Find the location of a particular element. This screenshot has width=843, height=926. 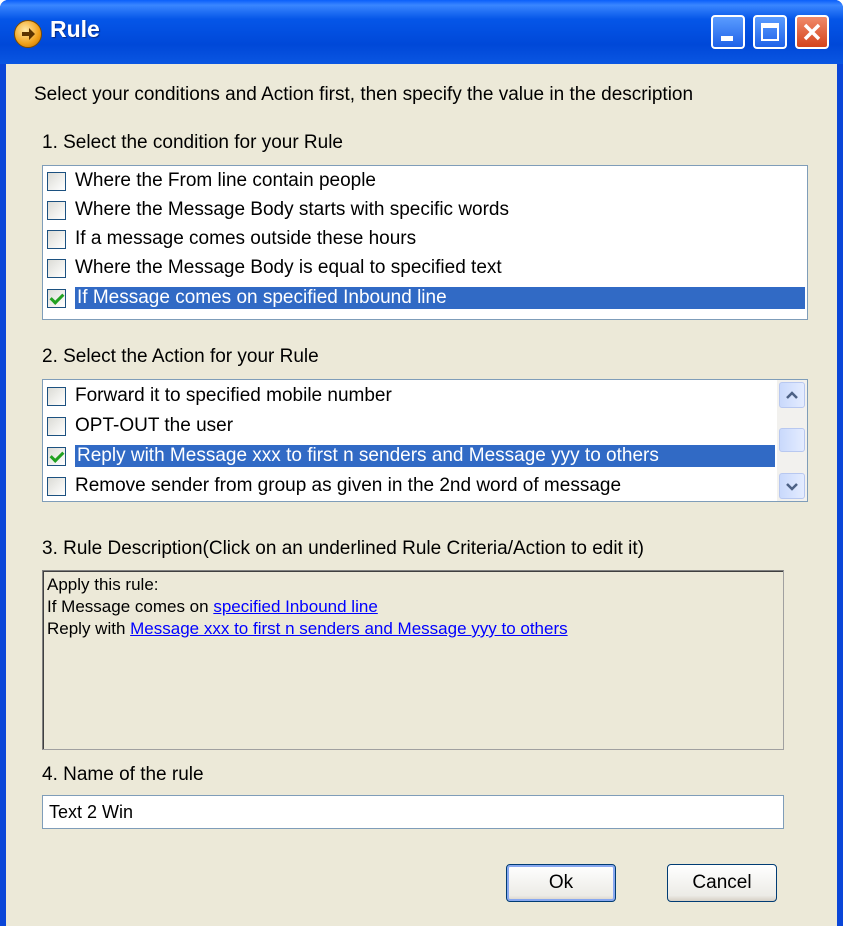

conditions-heading: 1. Select the condition for your Rule is located at coordinates (193, 142).